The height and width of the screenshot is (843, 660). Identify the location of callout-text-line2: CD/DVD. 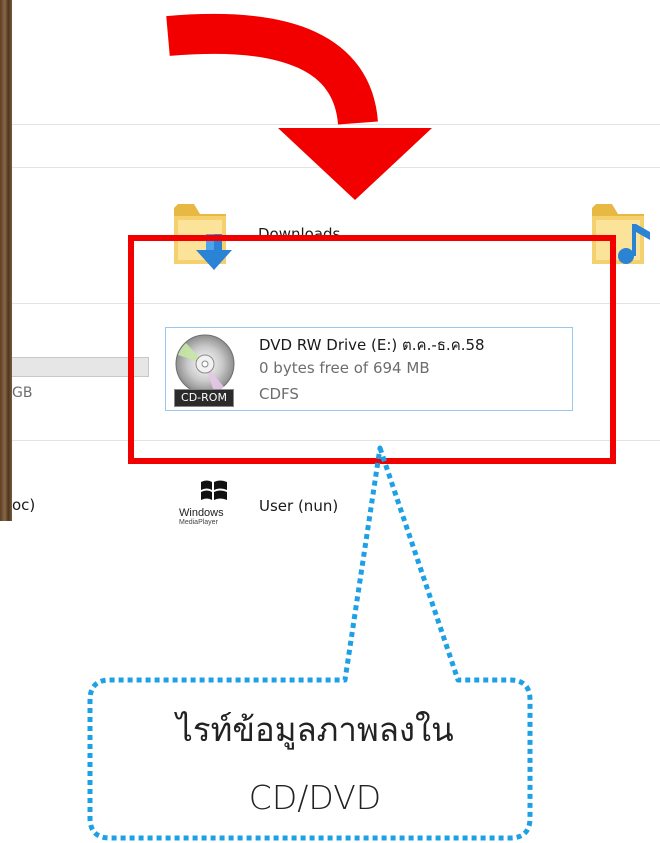
(315, 797).